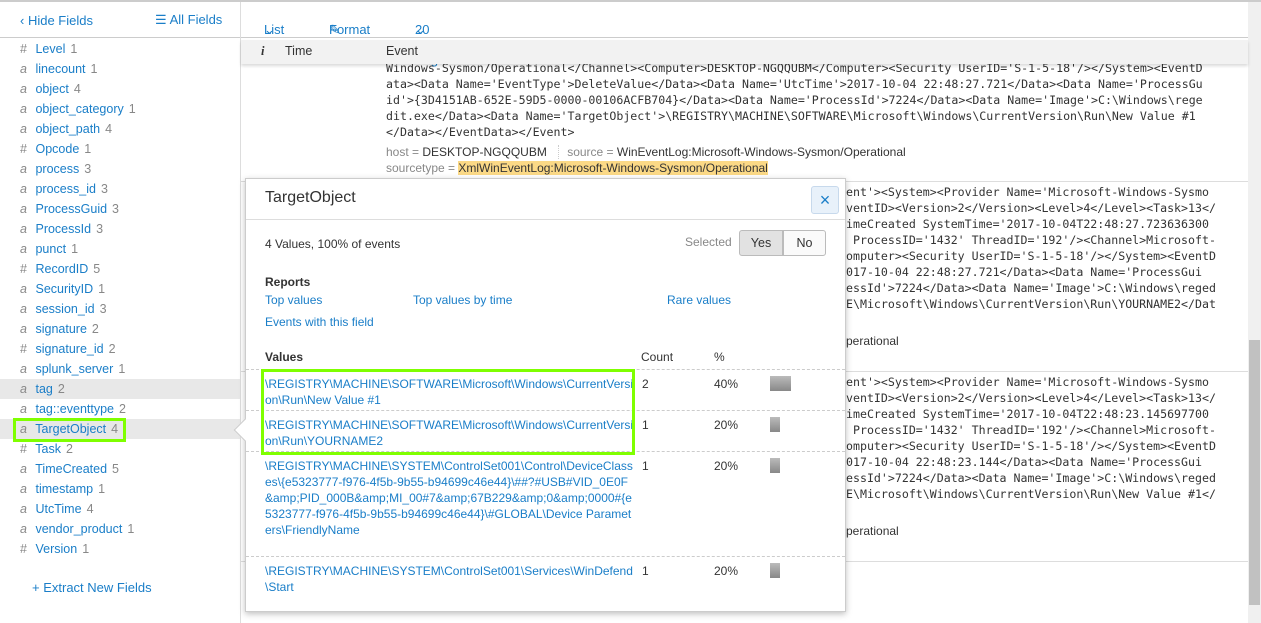  I want to click on all-fields-button: ☰ All Fields, so click(188, 20).